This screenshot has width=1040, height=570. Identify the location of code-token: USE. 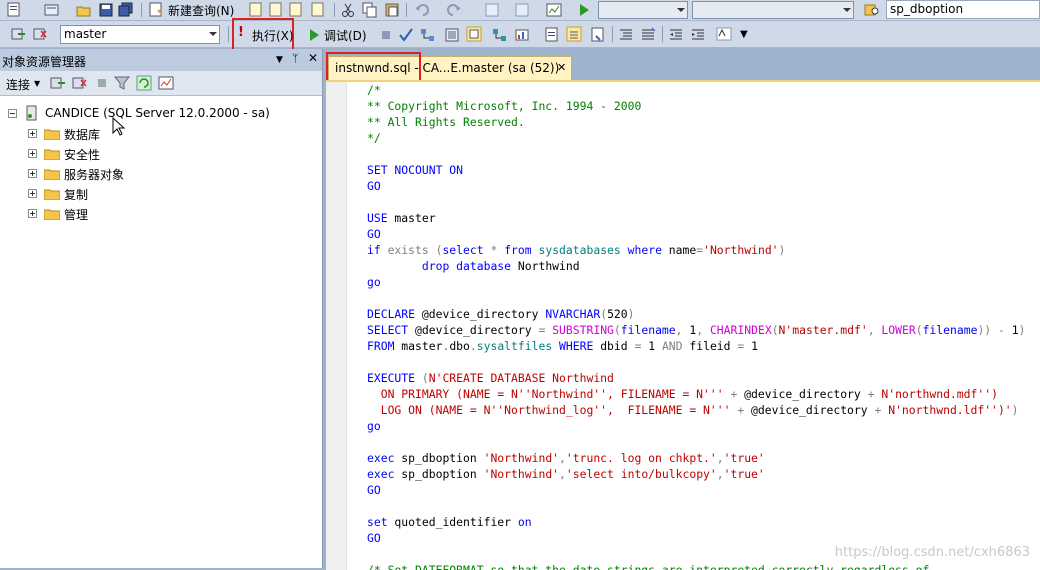
(377, 218).